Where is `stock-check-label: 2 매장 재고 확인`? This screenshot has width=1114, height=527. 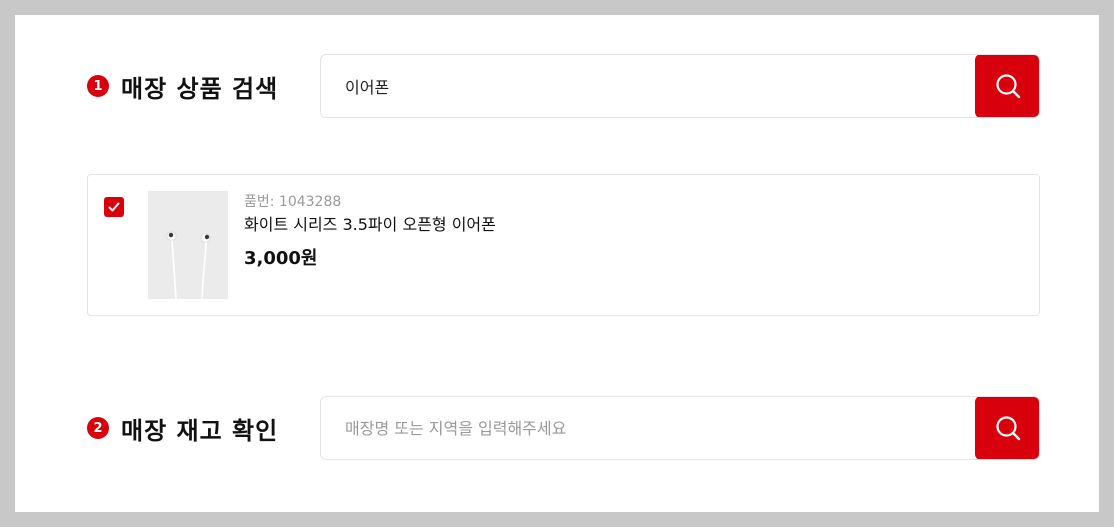
stock-check-label: 2 매장 재고 확인 is located at coordinates (182, 428).